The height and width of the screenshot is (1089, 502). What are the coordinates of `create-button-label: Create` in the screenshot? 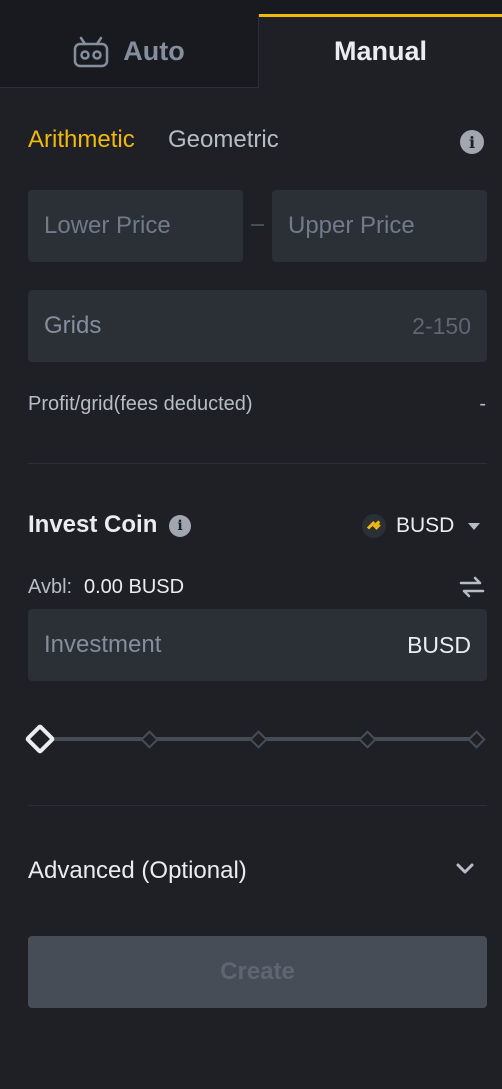 It's located at (257, 971).